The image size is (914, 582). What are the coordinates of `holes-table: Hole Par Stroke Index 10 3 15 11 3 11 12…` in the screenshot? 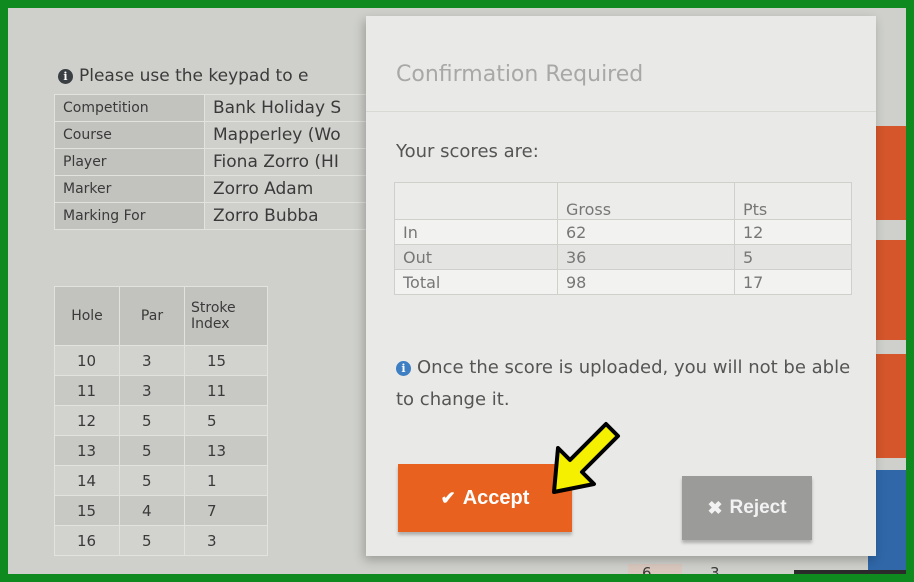 It's located at (161, 421).